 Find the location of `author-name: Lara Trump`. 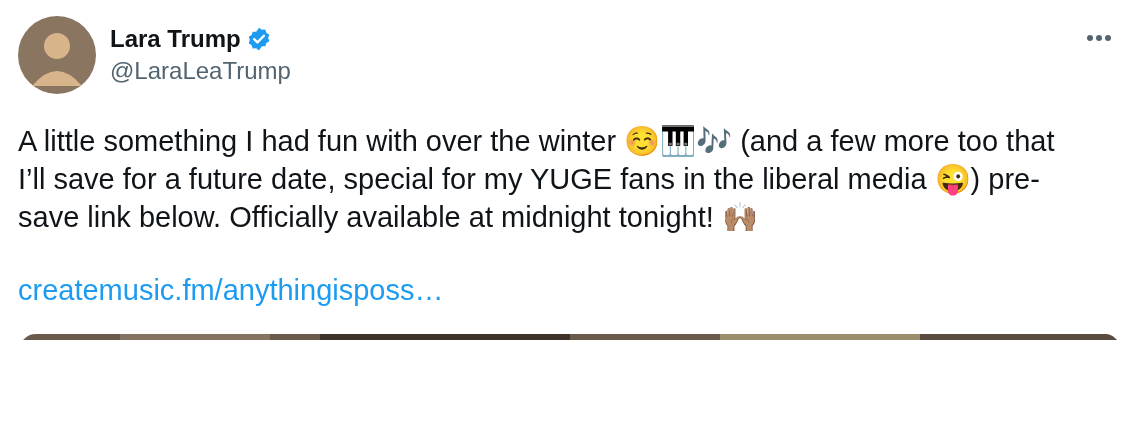

author-name: Lara Trump is located at coordinates (175, 39).